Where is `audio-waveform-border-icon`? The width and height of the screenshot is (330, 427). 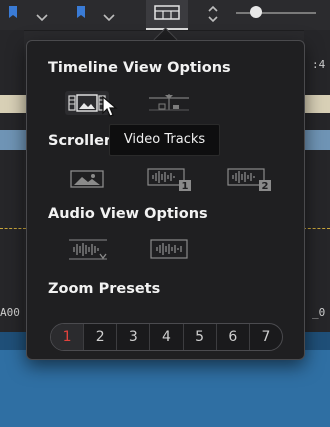
audio-waveform-border-icon is located at coordinates (169, 249).